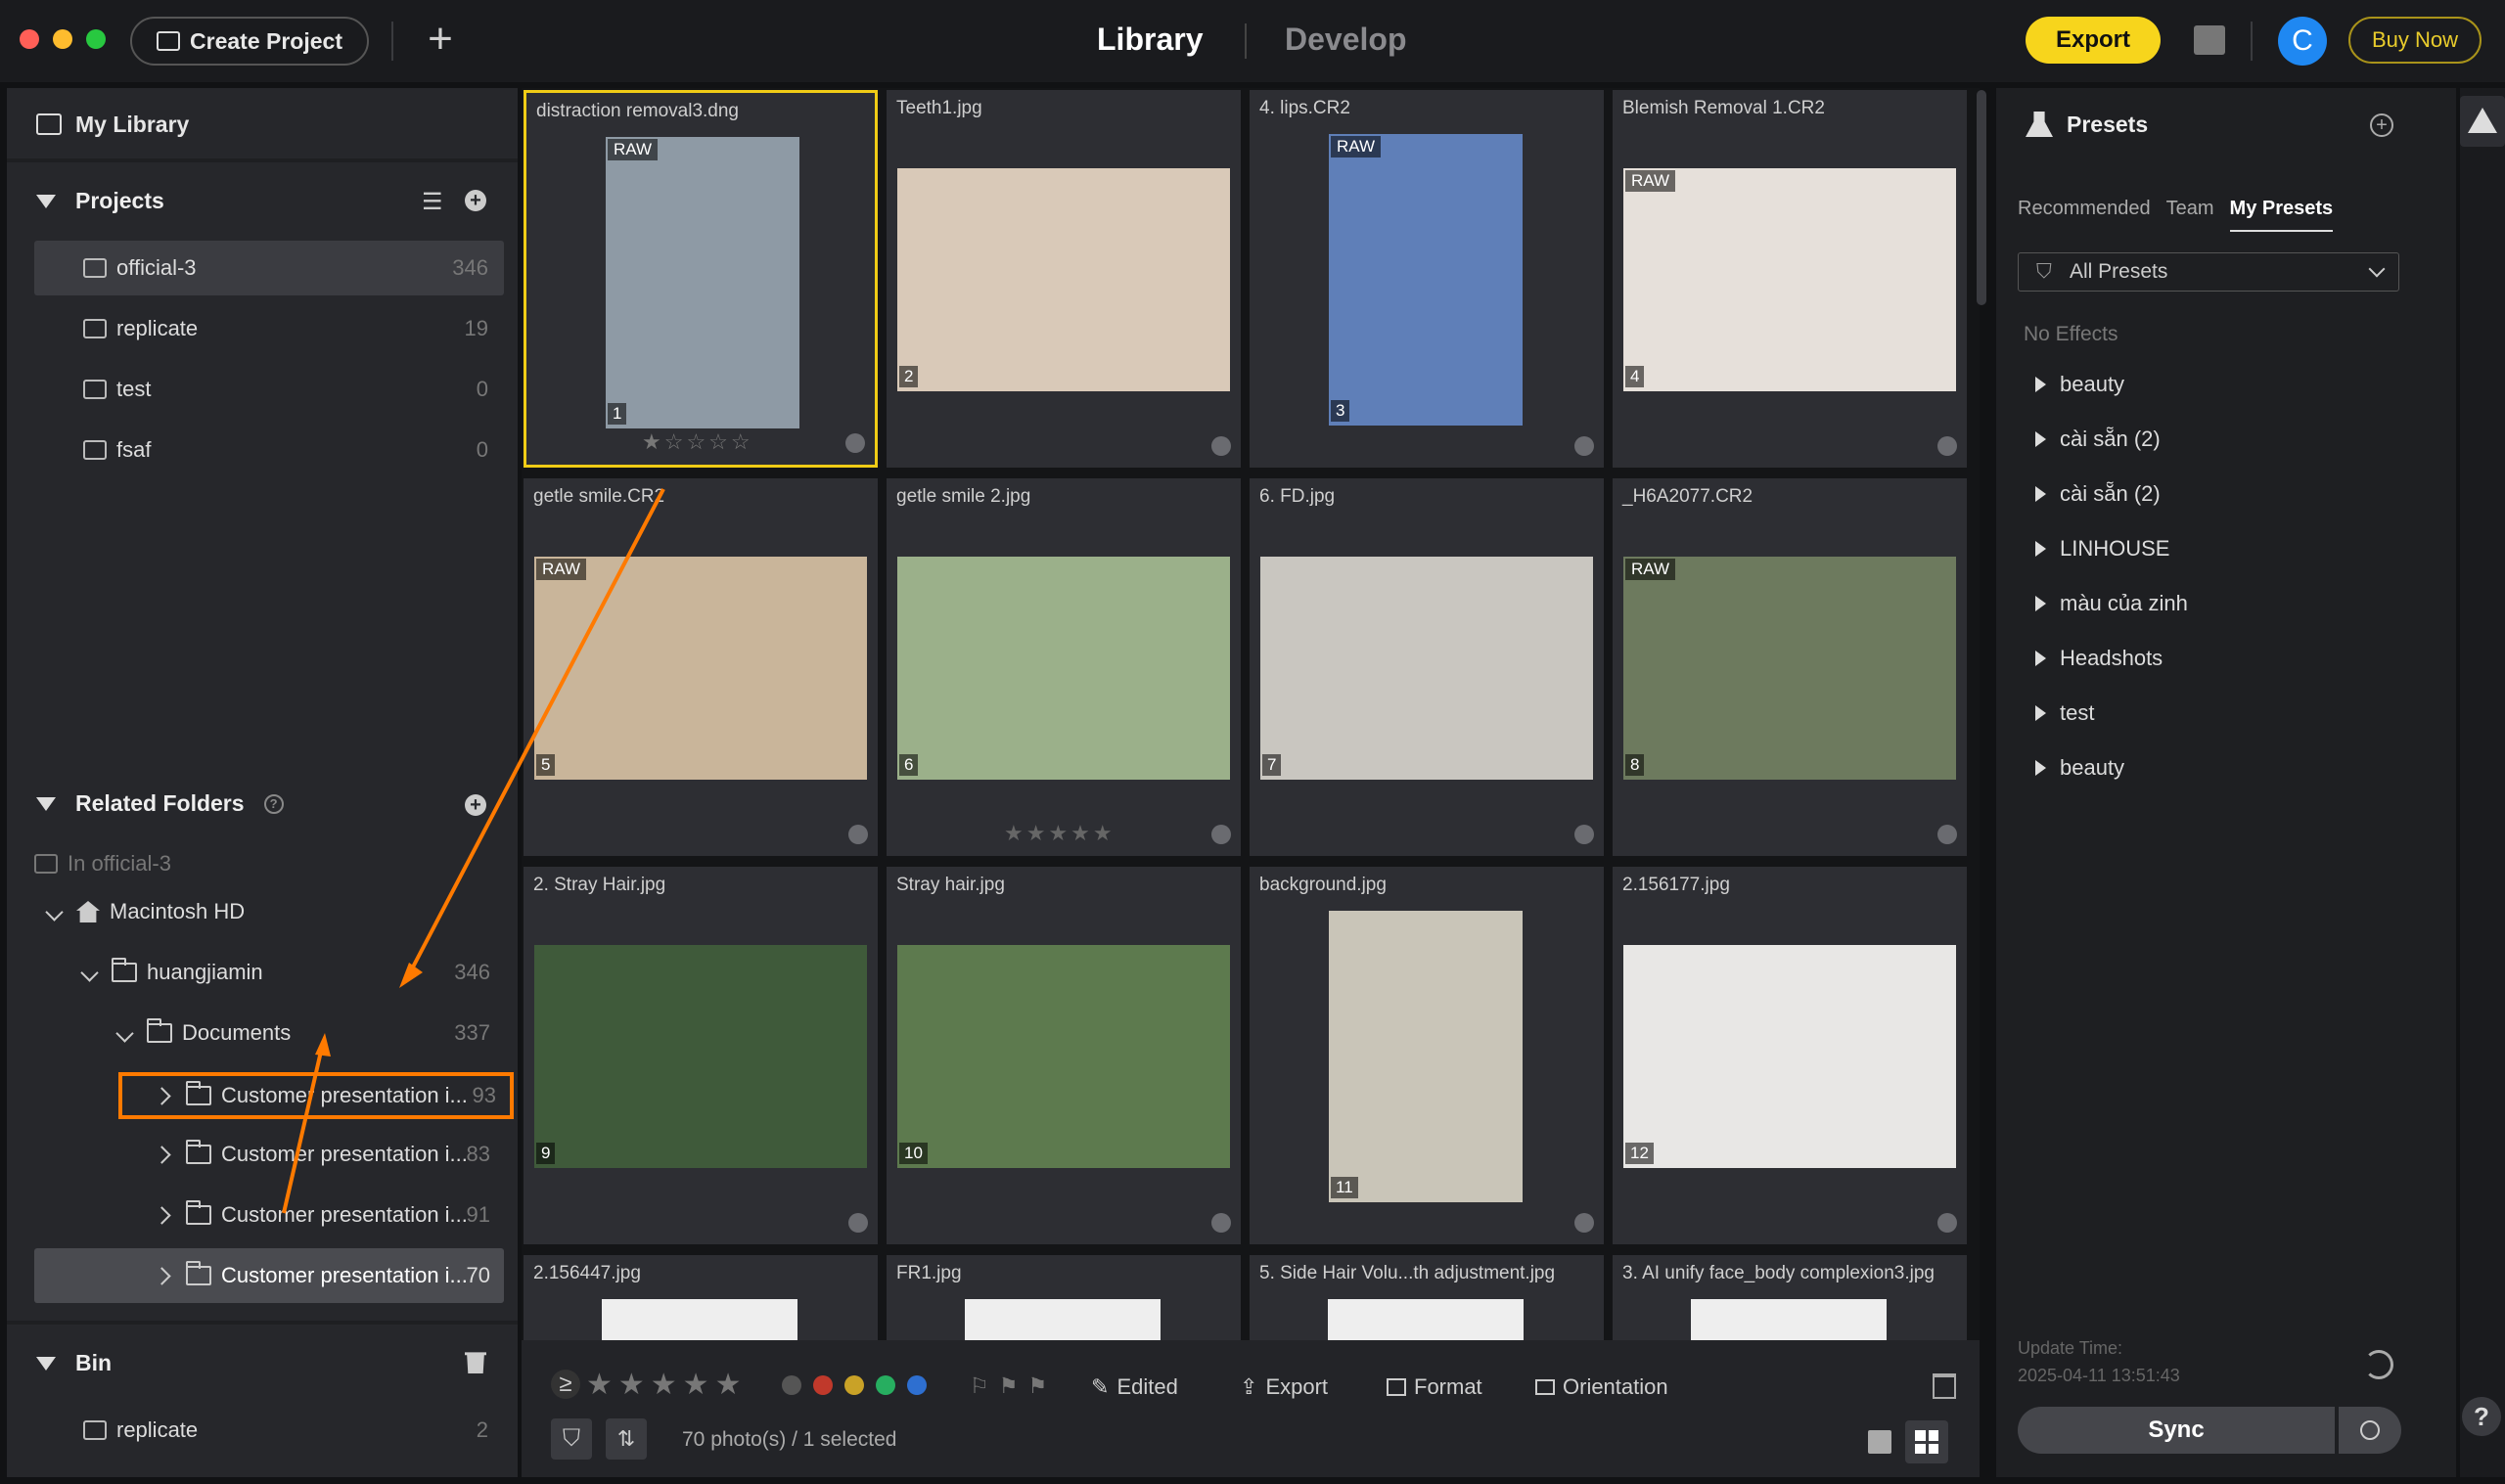 This screenshot has width=2505, height=1484. What do you see at coordinates (2415, 40) in the screenshot?
I see `buy-now-button: Buy Now` at bounding box center [2415, 40].